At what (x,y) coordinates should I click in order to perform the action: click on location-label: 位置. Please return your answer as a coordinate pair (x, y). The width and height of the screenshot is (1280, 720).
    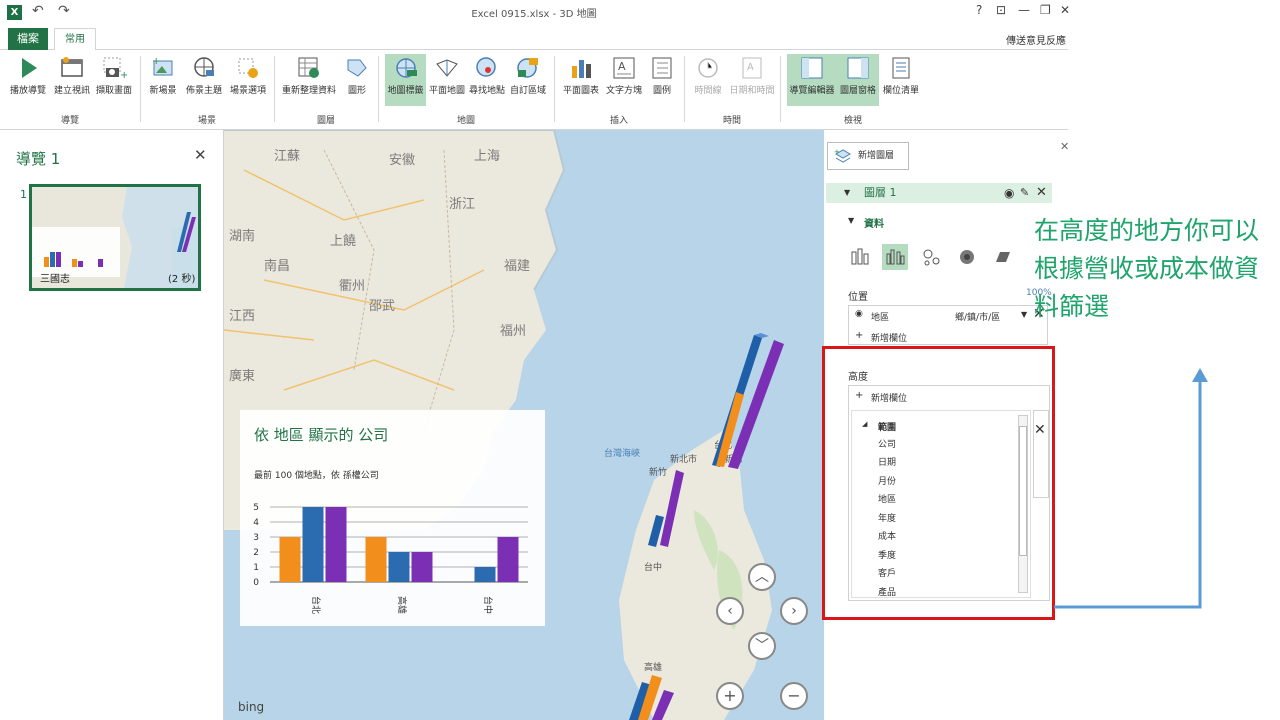
    Looking at the image, I should click on (858, 297).